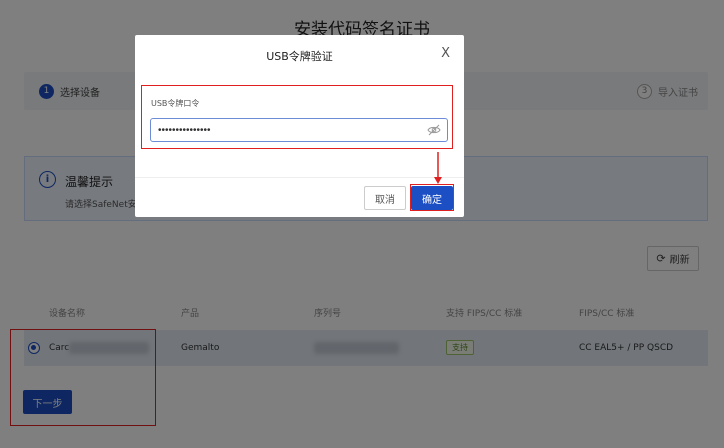  I want to click on dialog-divider, so click(299, 177).